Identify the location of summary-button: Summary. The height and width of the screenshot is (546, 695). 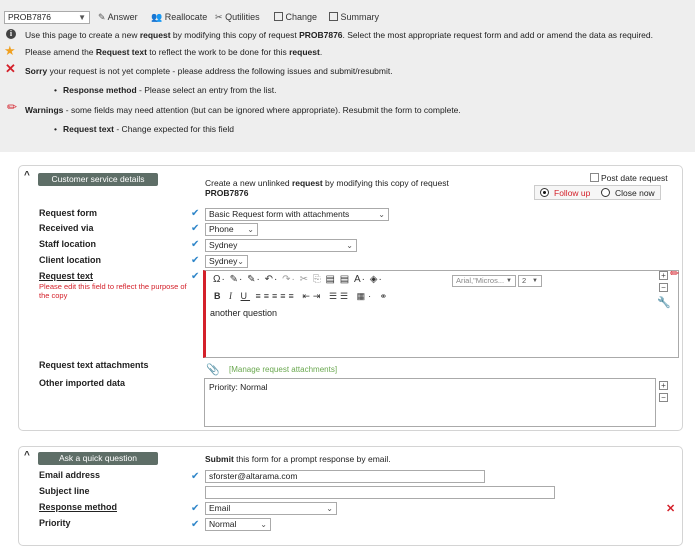
(354, 17).